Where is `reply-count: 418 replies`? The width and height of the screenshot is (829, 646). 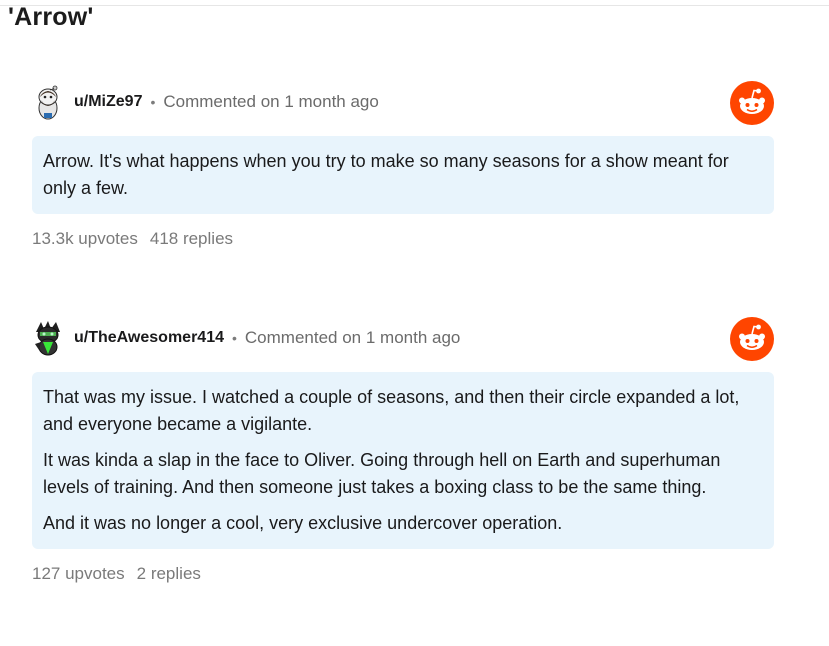
reply-count: 418 replies is located at coordinates (191, 239).